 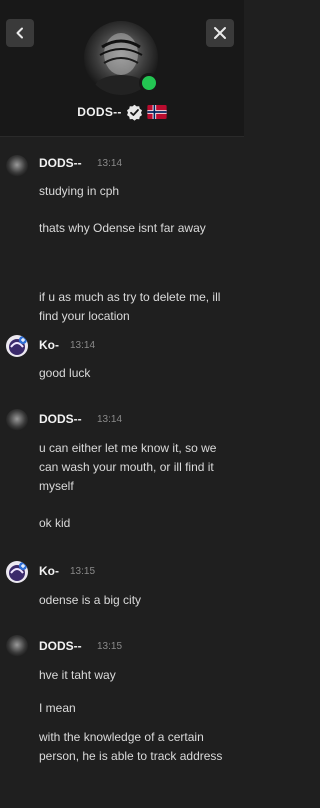 What do you see at coordinates (122, 228) in the screenshot?
I see `message-text: thats why Odense isnt far away` at bounding box center [122, 228].